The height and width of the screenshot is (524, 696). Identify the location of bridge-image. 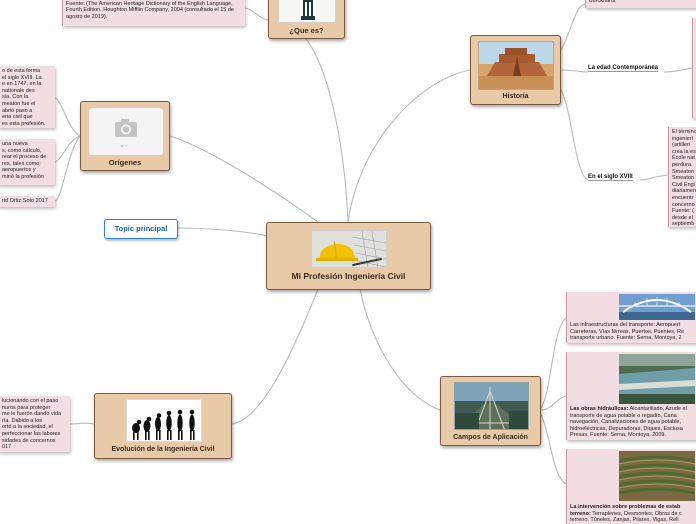
(657, 307).